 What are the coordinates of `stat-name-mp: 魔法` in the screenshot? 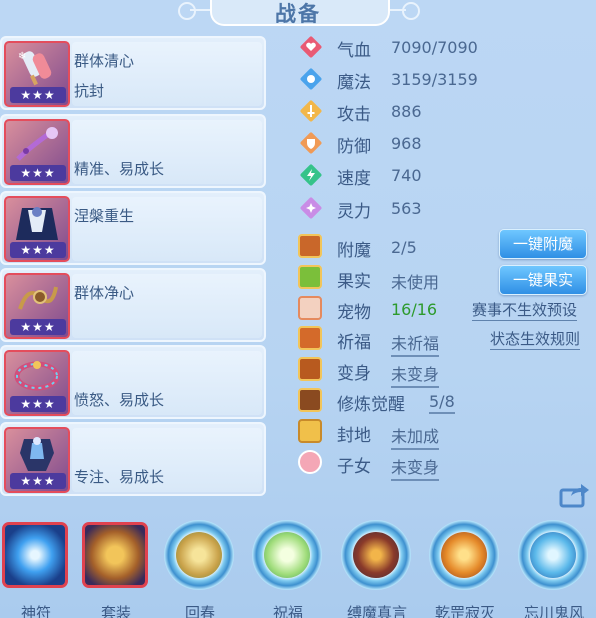 It's located at (354, 83).